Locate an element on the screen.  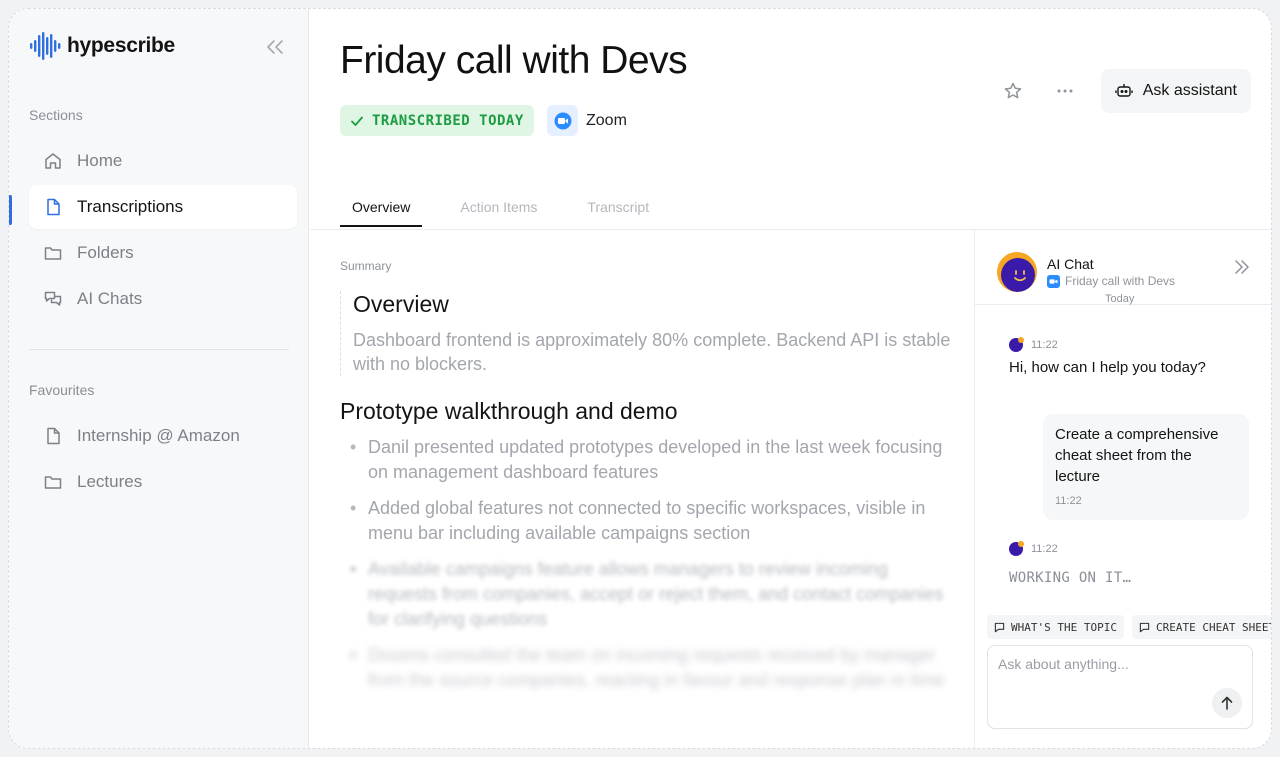
ask-assistant-button: Ask assistant is located at coordinates (1175, 91).